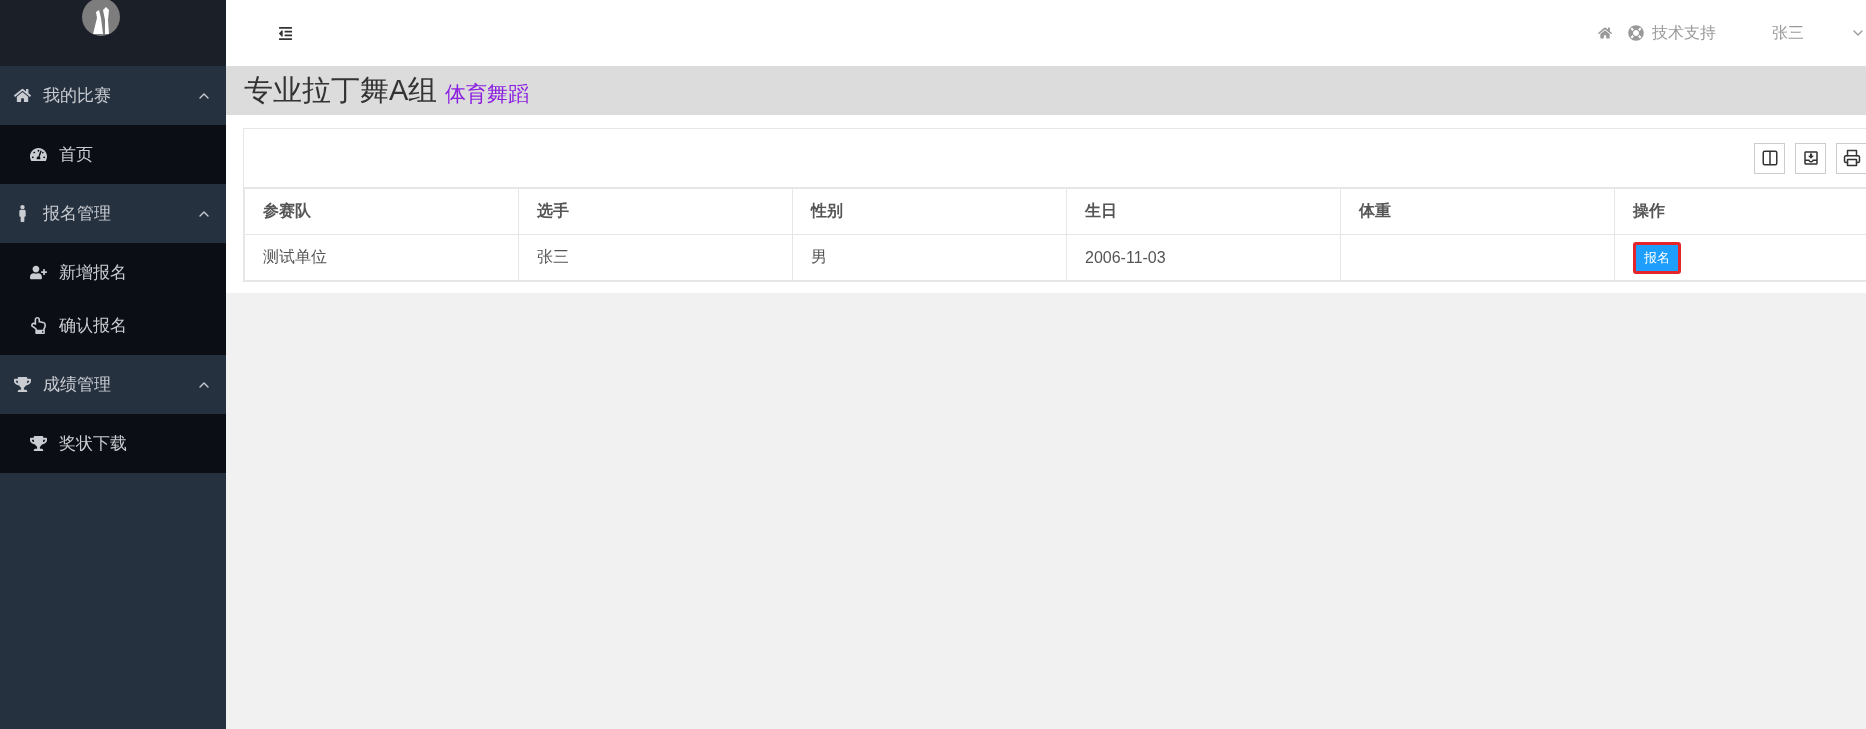 The image size is (1866, 729). Describe the element at coordinates (113, 325) in the screenshot. I see `sidebar-item: 确认报名` at that location.